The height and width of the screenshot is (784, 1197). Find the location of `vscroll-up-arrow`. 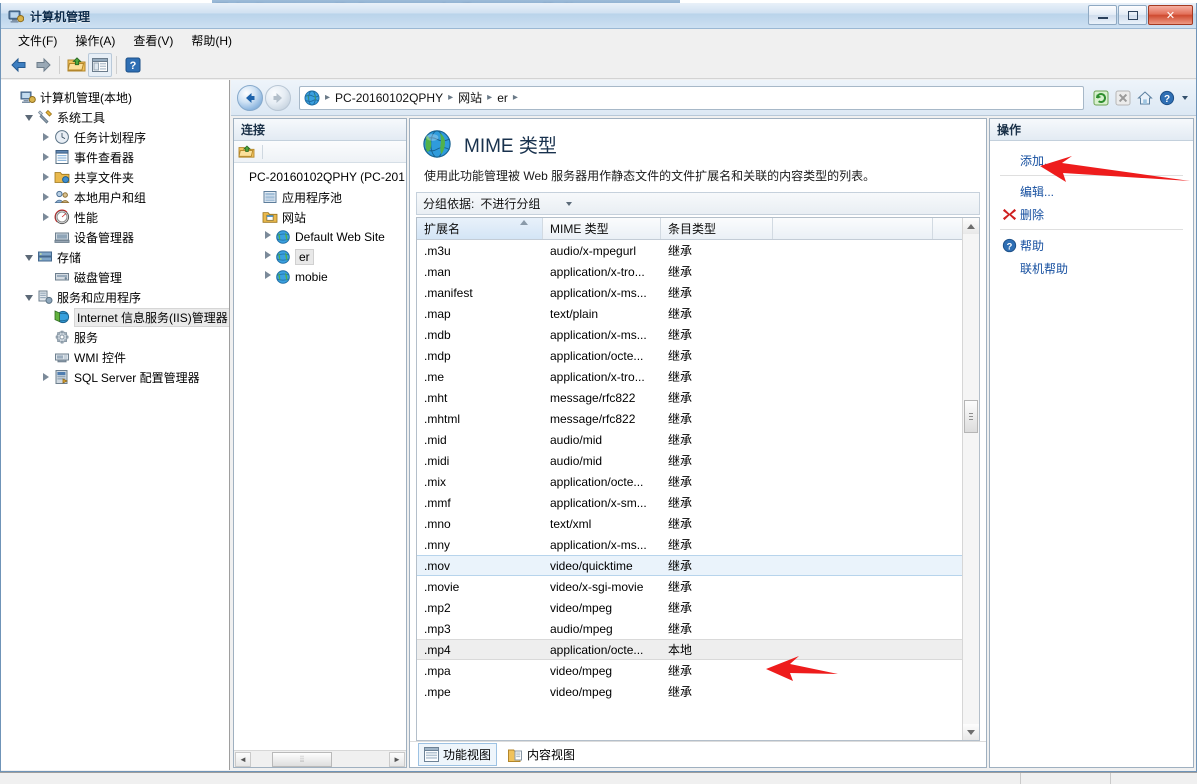

vscroll-up-arrow is located at coordinates (971, 226).